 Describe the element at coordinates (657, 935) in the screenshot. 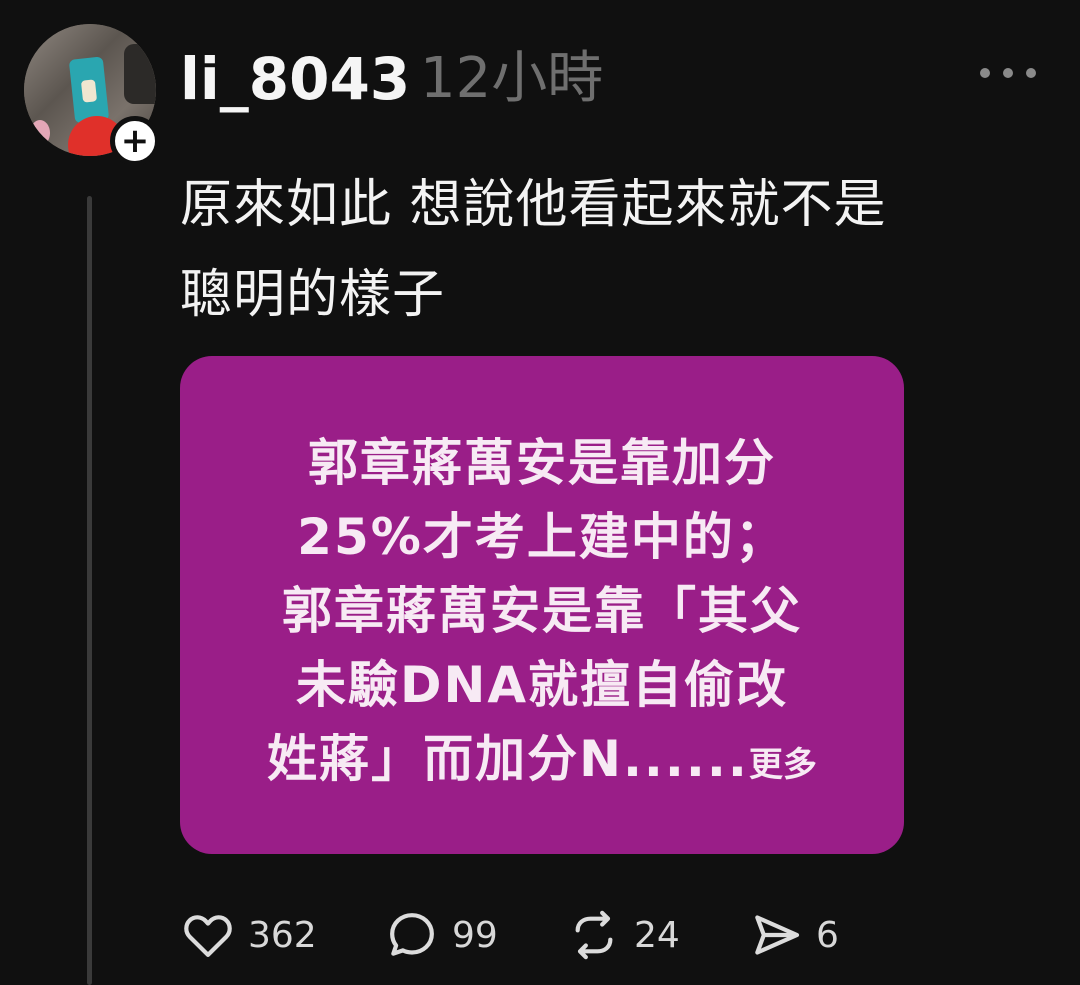

I see `repost-count: 24` at that location.